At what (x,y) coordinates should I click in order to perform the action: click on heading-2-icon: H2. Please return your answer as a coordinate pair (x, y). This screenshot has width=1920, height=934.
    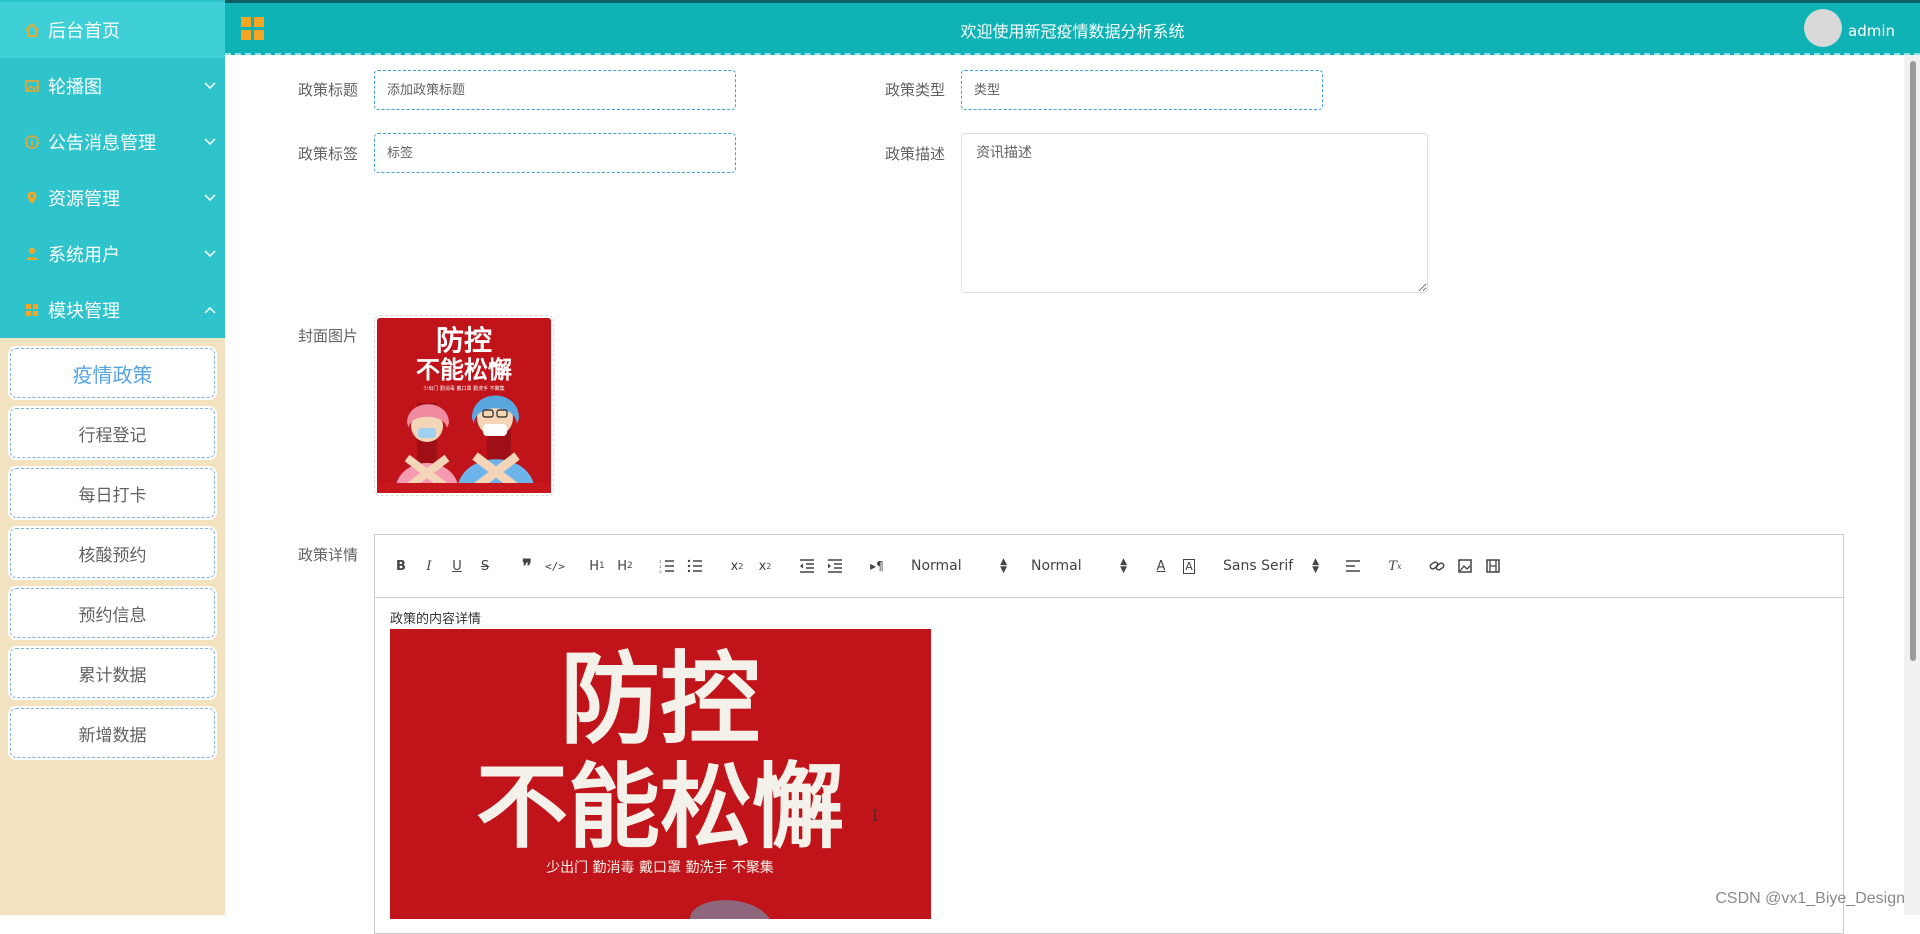
    Looking at the image, I should click on (625, 566).